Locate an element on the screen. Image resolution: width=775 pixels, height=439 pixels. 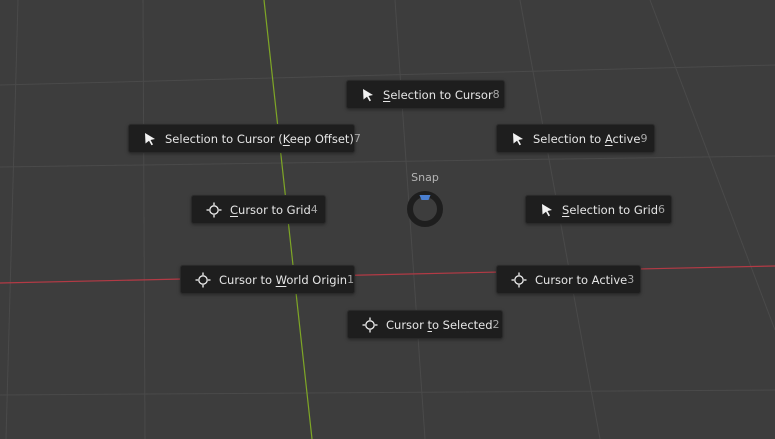
pie-item-shortcut: 6 is located at coordinates (661, 209).